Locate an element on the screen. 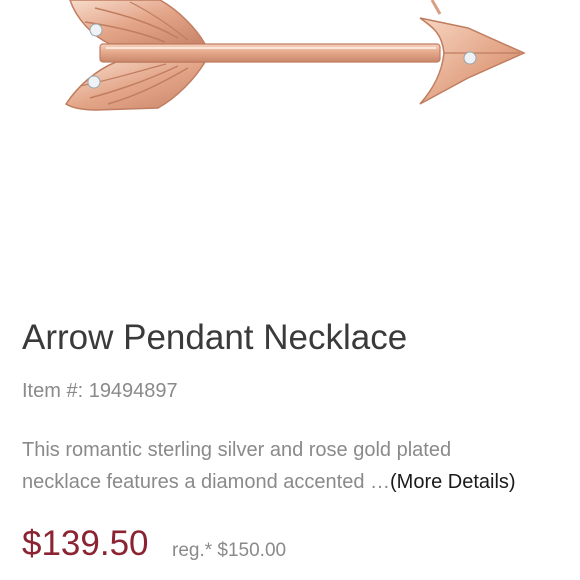 The image size is (580, 580). regular-price: reg.* $150.00 is located at coordinates (229, 550).